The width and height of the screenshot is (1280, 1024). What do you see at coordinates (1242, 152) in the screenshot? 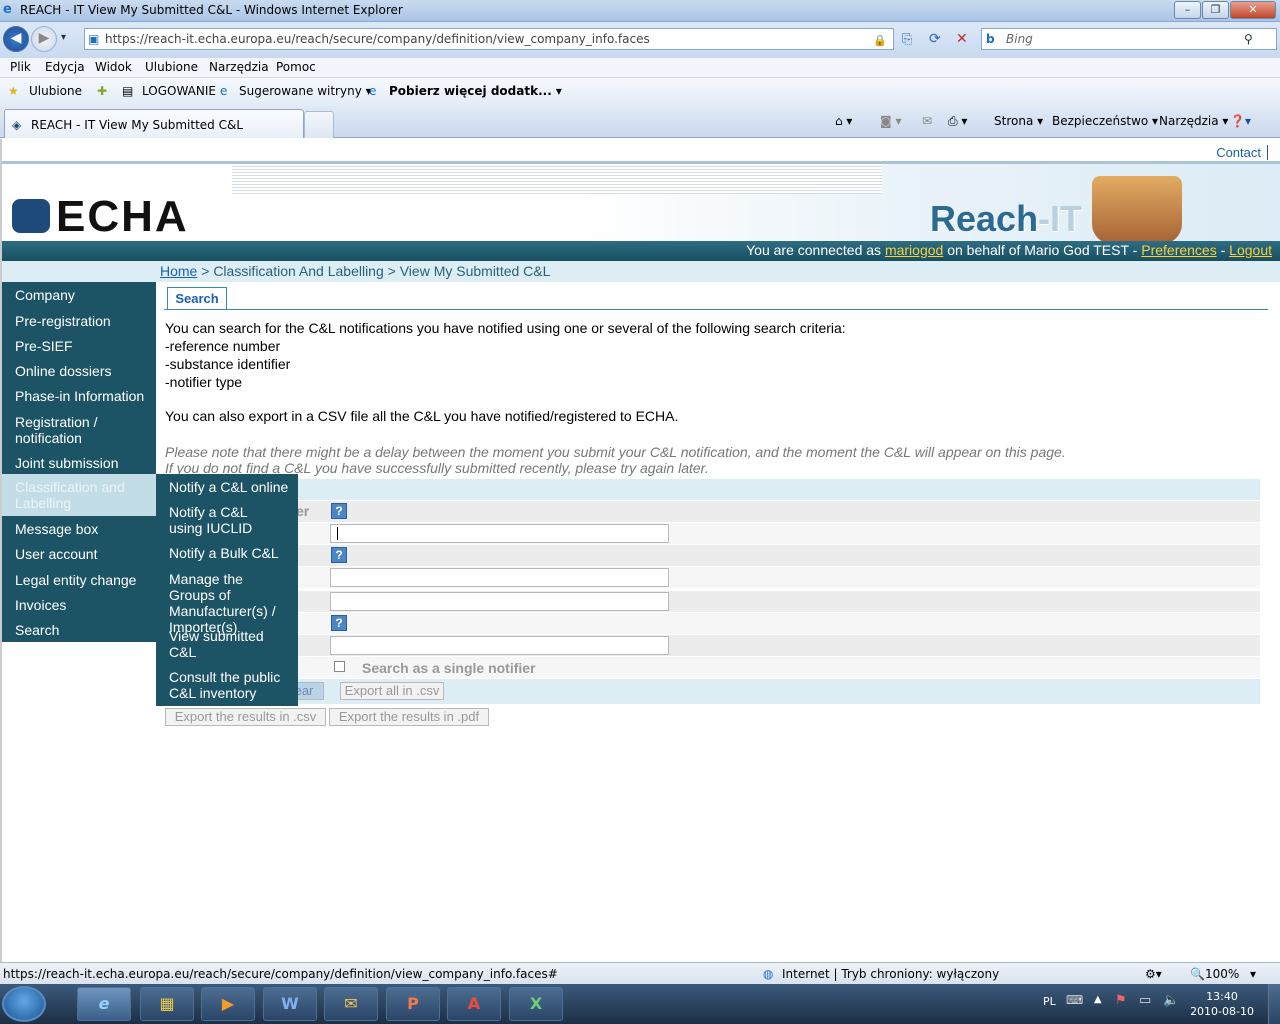
I see `contact-link: Contact` at bounding box center [1242, 152].